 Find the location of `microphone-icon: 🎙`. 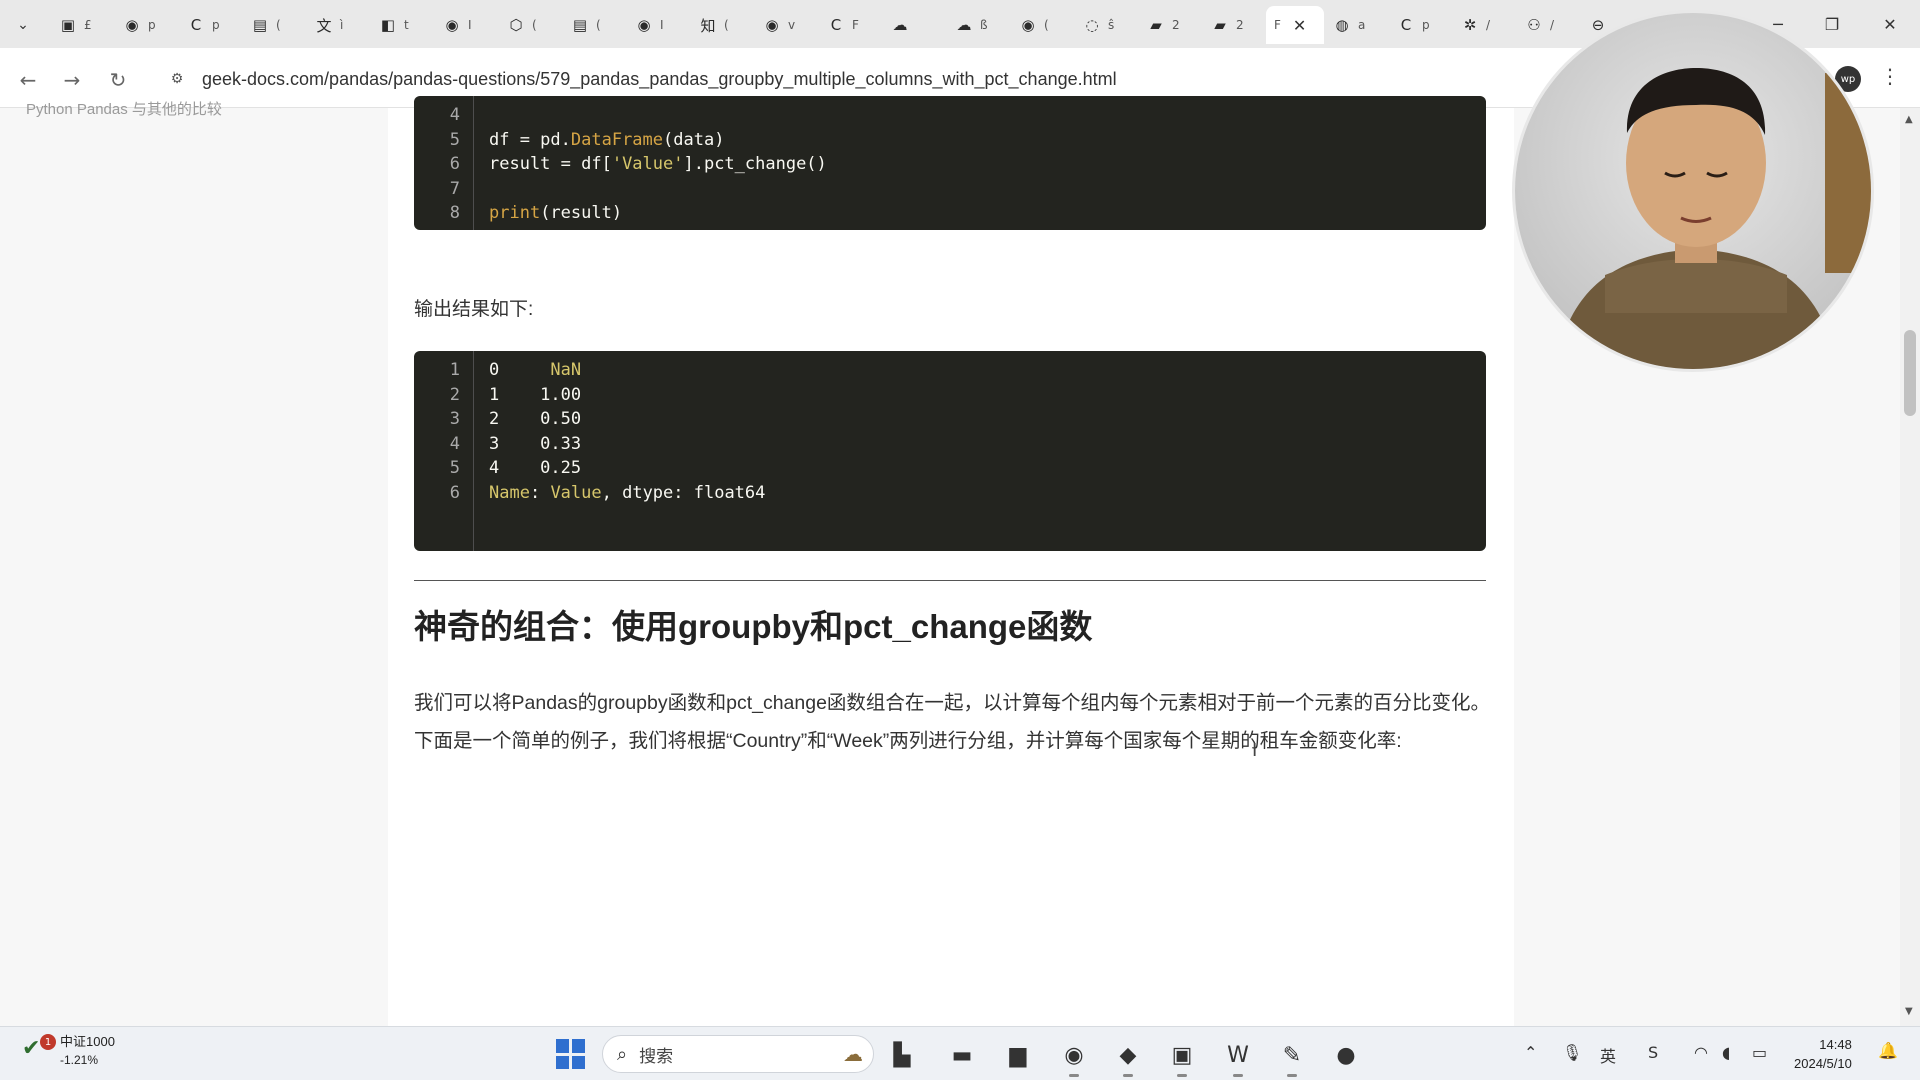

microphone-icon: 🎙 is located at coordinates (1572, 1052).